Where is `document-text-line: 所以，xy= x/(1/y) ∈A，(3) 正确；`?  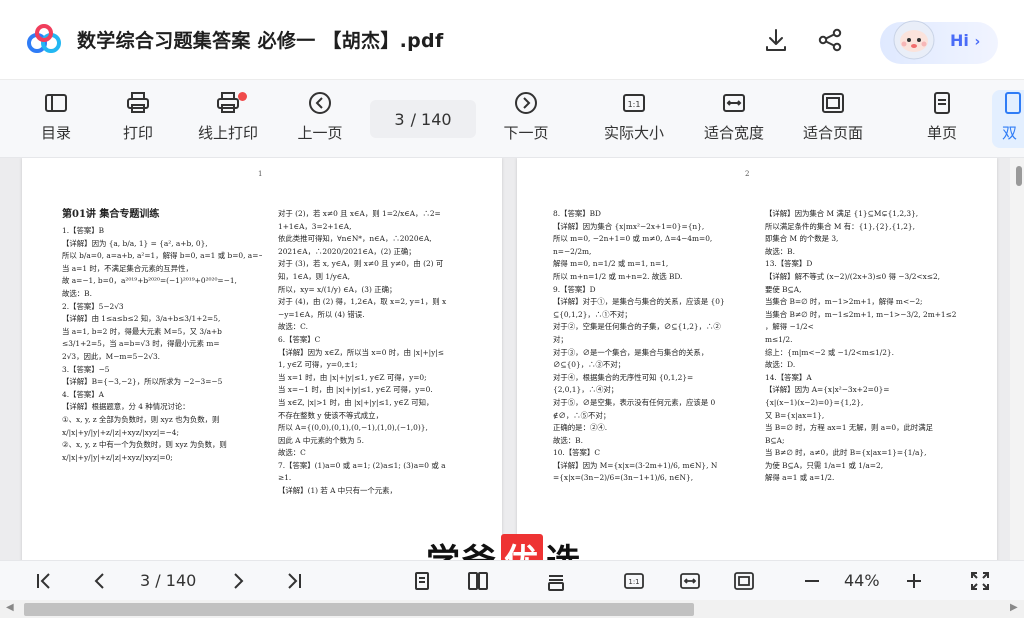 document-text-line: 所以，xy= x/(1/y) ∈A，(3) 正确； is located at coordinates (337, 289).